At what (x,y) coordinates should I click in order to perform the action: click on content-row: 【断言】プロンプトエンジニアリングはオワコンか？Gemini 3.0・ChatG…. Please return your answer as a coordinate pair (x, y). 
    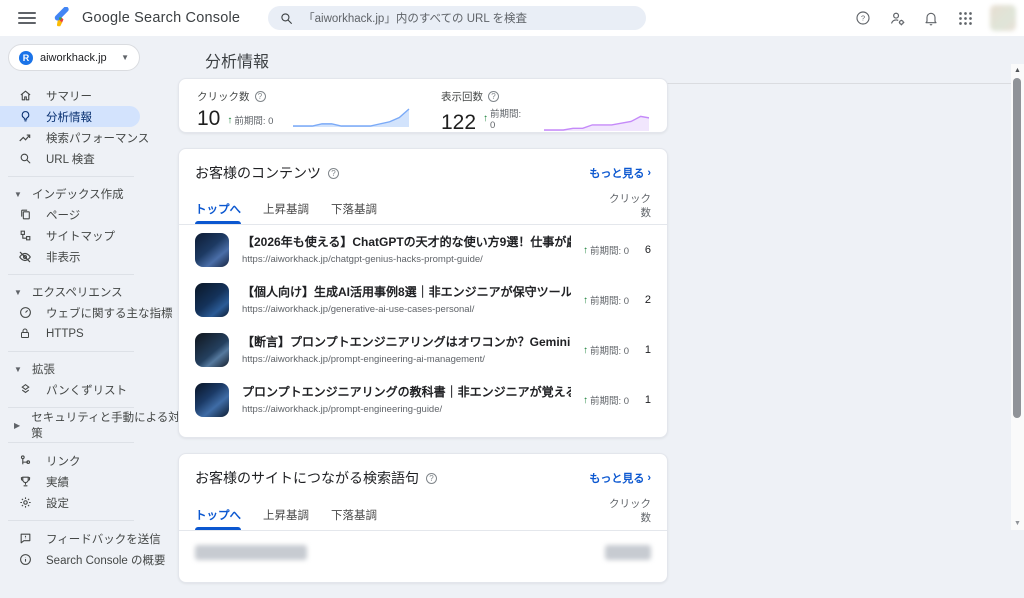
    Looking at the image, I should click on (423, 350).